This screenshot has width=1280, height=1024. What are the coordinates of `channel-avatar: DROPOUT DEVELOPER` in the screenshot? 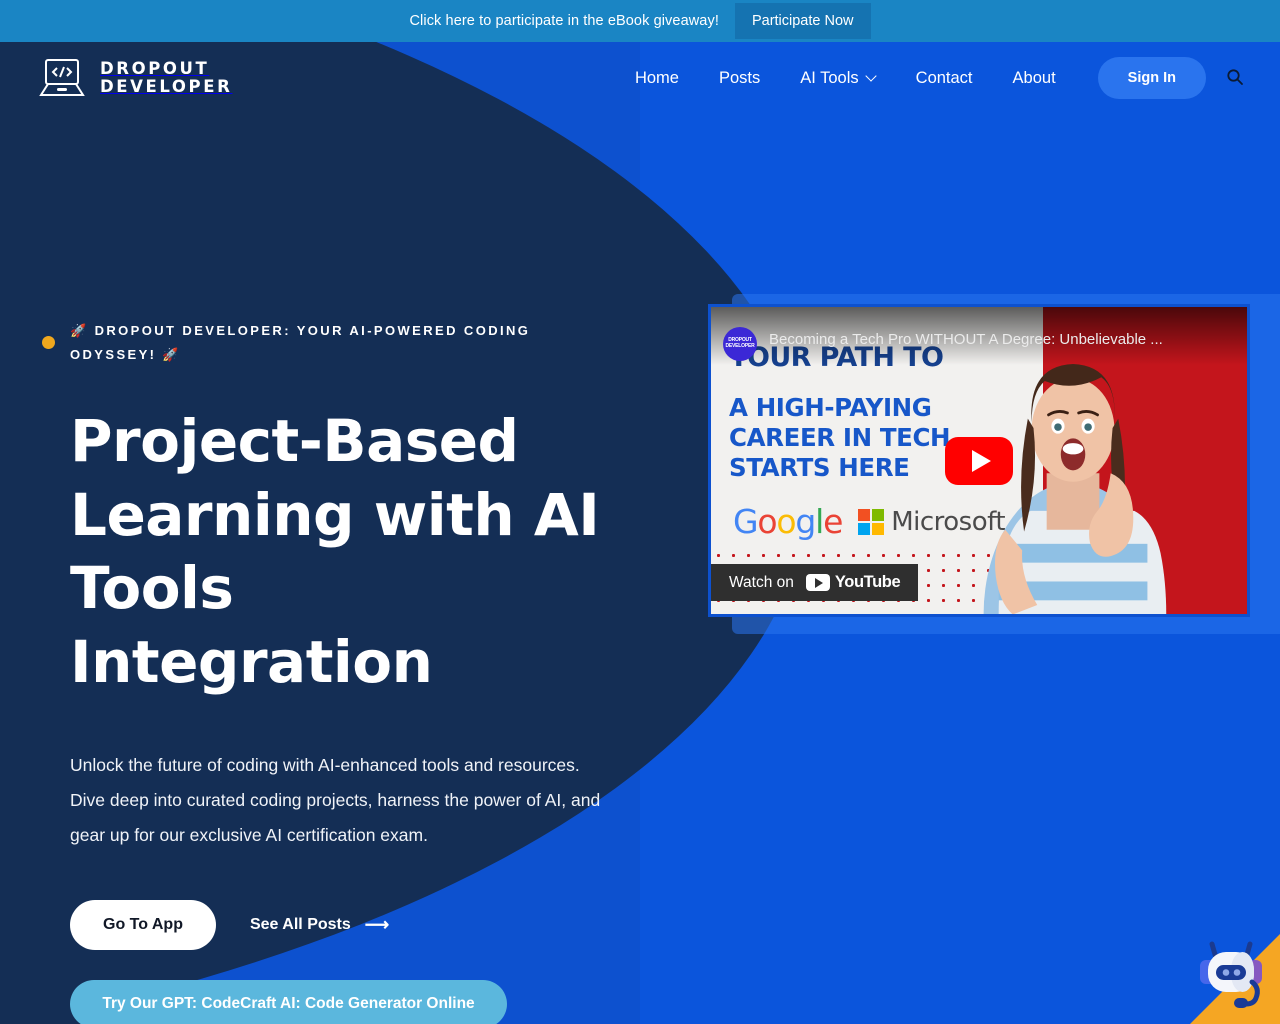 It's located at (740, 344).